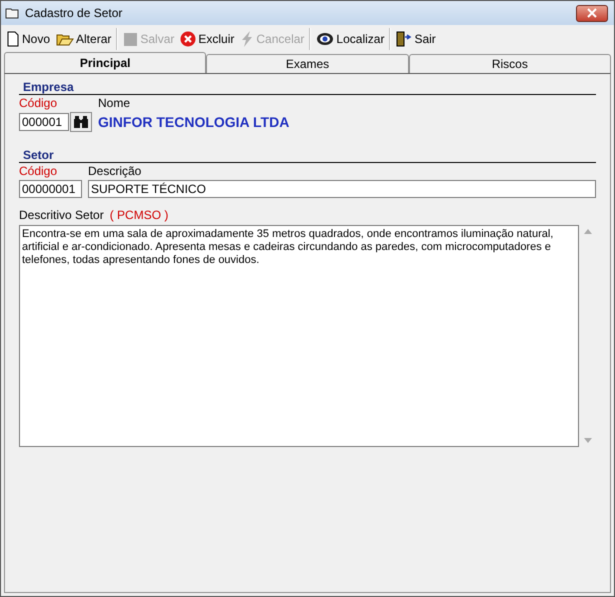  What do you see at coordinates (307, 63) in the screenshot?
I see `tab: Exames` at bounding box center [307, 63].